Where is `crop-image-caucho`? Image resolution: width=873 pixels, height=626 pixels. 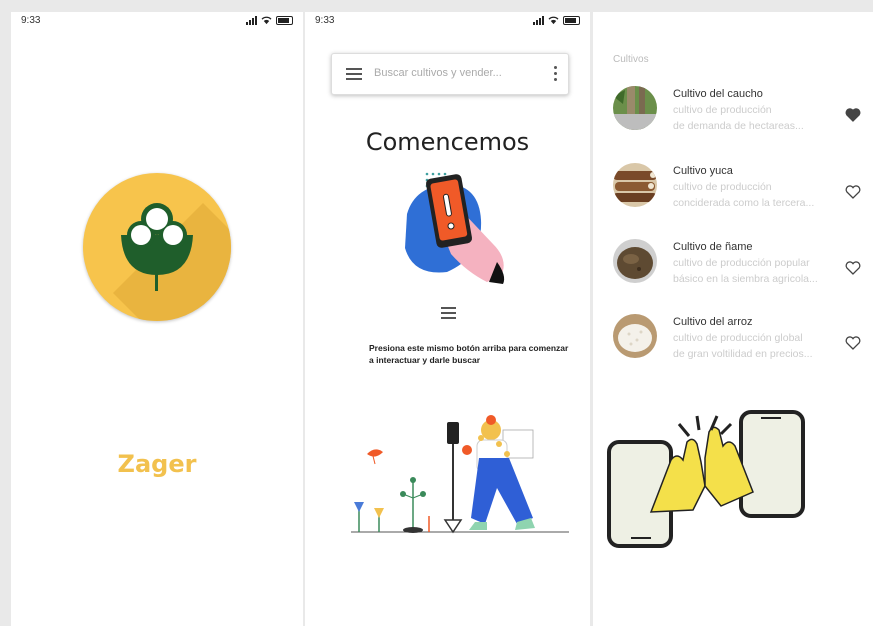
crop-image-caucho is located at coordinates (635, 108).